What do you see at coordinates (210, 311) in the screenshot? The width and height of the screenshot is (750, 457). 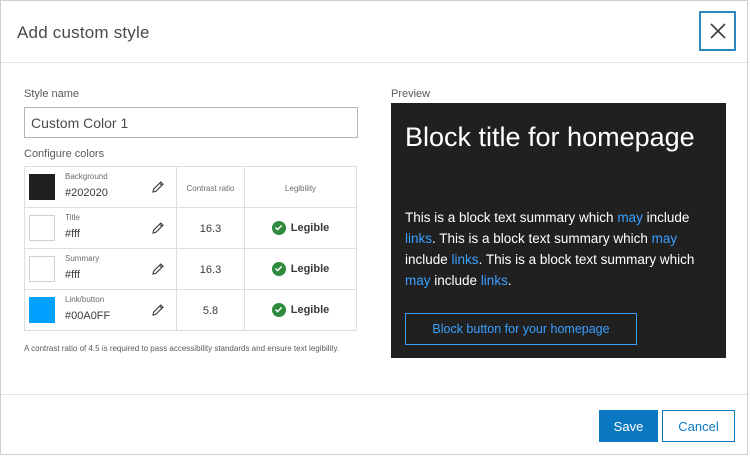 I see `contrast-value: 5.8` at bounding box center [210, 311].